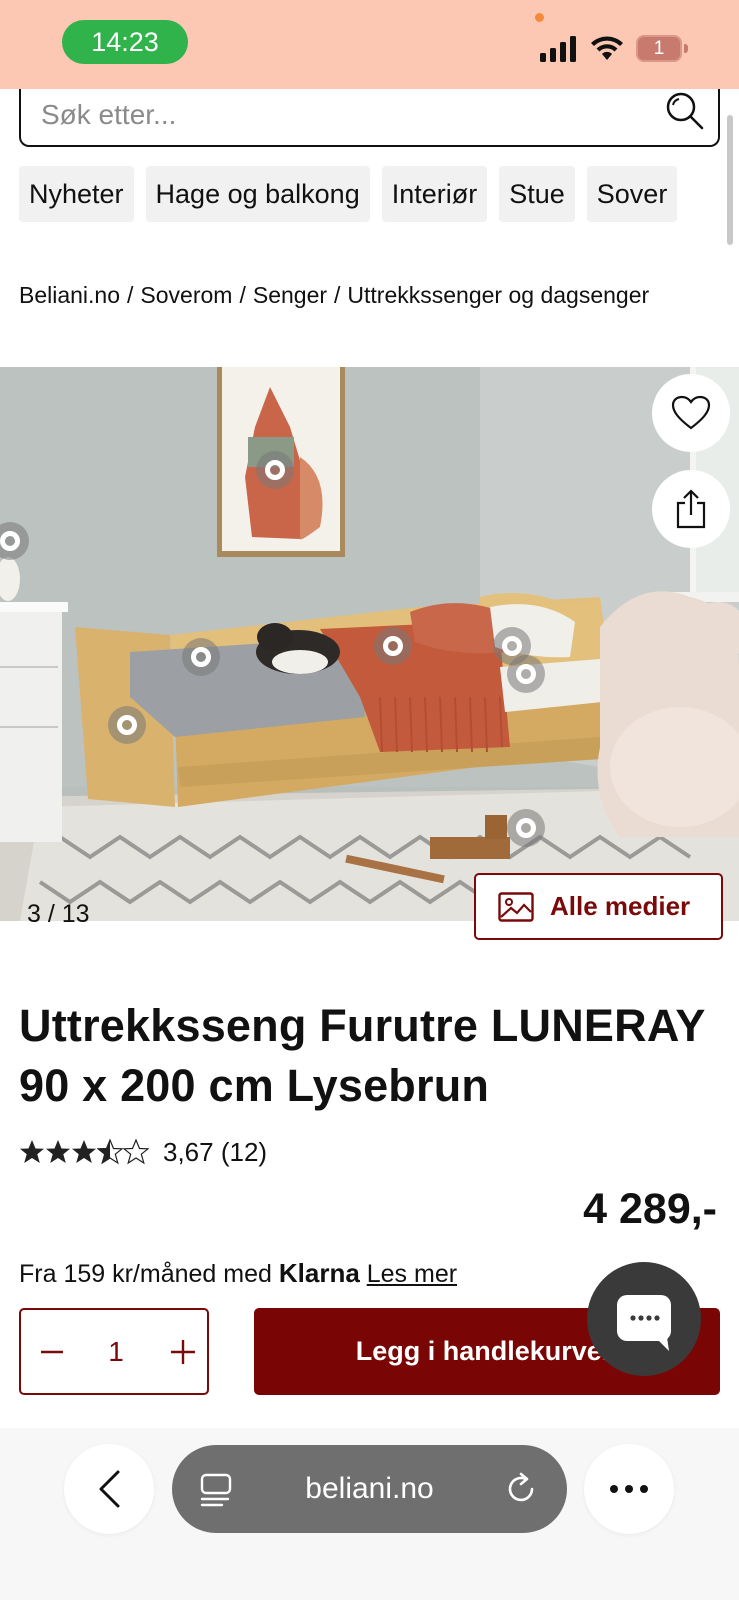  I want to click on chat-dots-icon, so click(649, 1333).